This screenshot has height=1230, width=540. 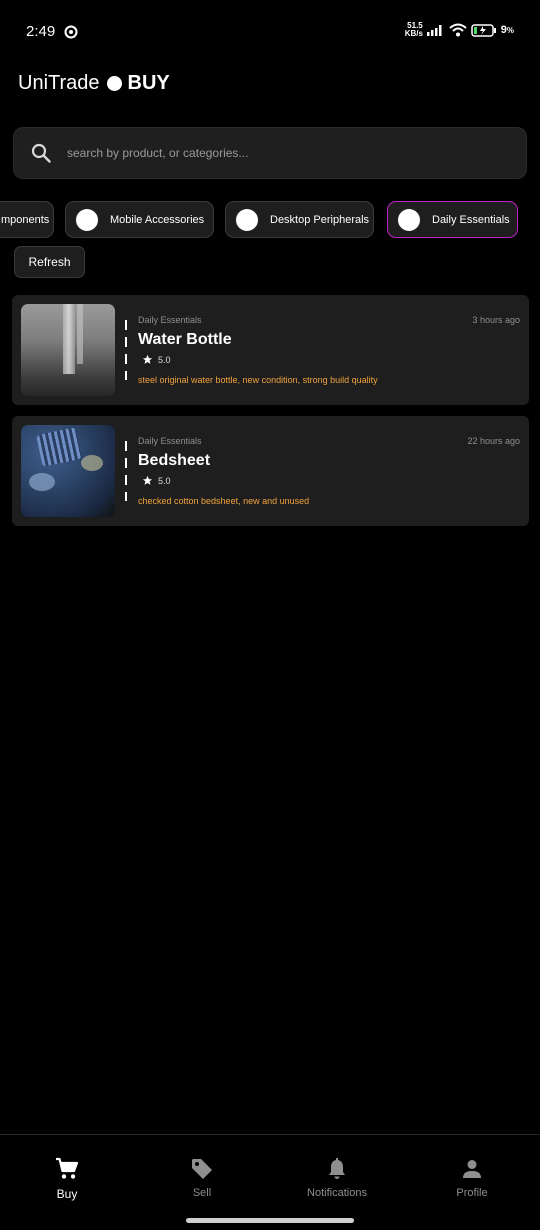 I want to click on home-indicator, so click(x=270, y=1220).